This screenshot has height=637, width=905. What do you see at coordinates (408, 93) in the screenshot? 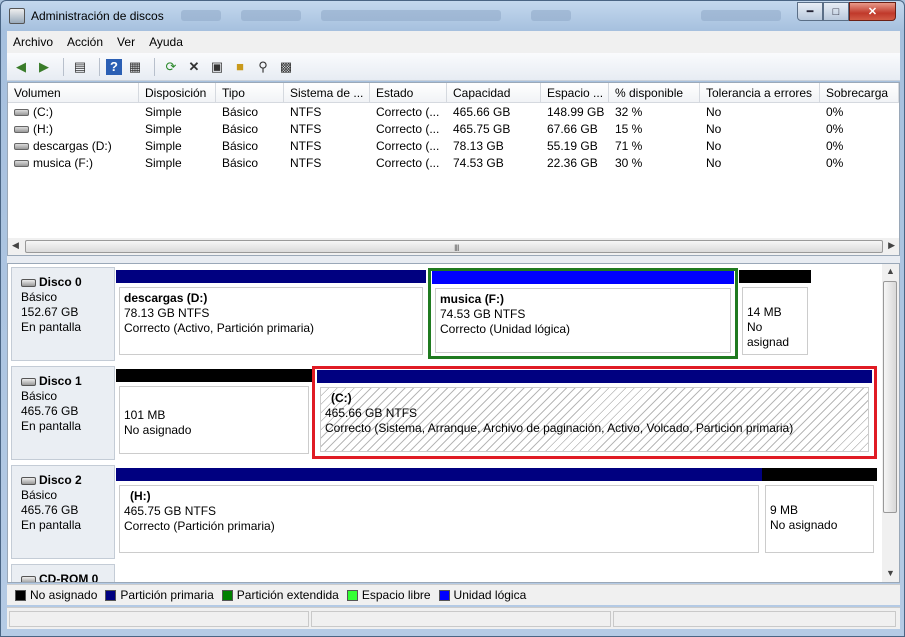
I see `column-header: Estado` at bounding box center [408, 93].